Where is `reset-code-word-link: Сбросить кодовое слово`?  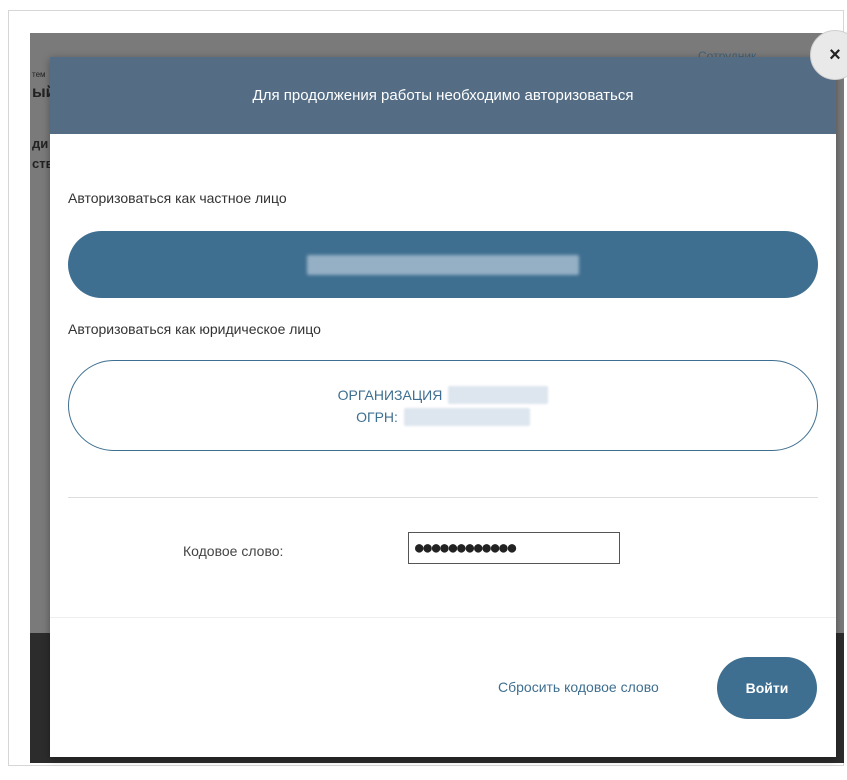
reset-code-word-link: Сбросить кодовое слово is located at coordinates (578, 687).